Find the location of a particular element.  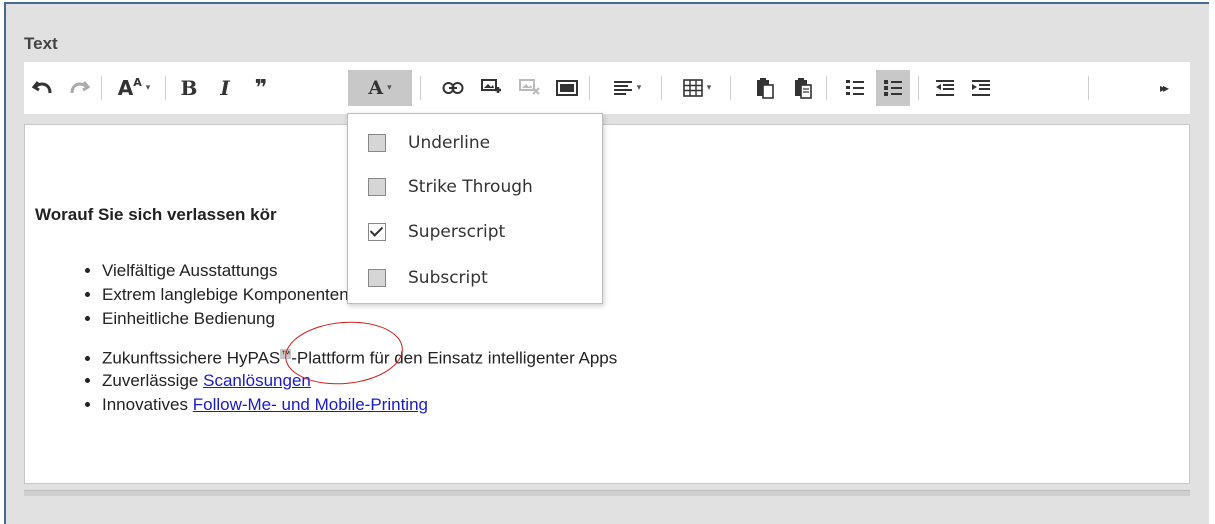

insert-link-button is located at coordinates (453, 88).